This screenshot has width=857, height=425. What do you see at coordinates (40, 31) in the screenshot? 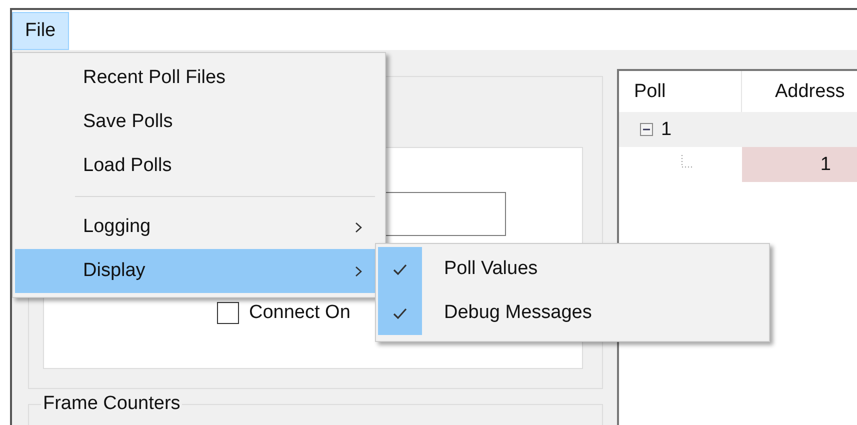
I see `menu-bar-item: File` at bounding box center [40, 31].